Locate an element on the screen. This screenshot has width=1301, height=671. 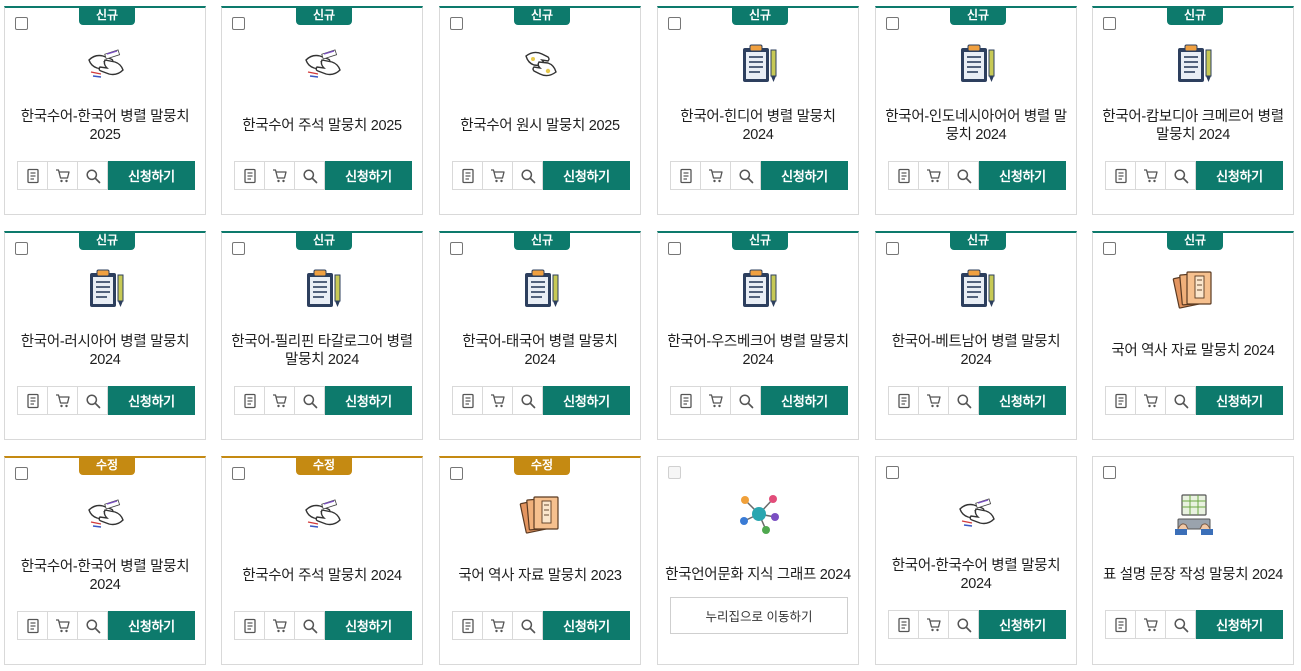
corpus-title: 국어 역사 자료 말뭉치 2023 is located at coordinates (540, 576).